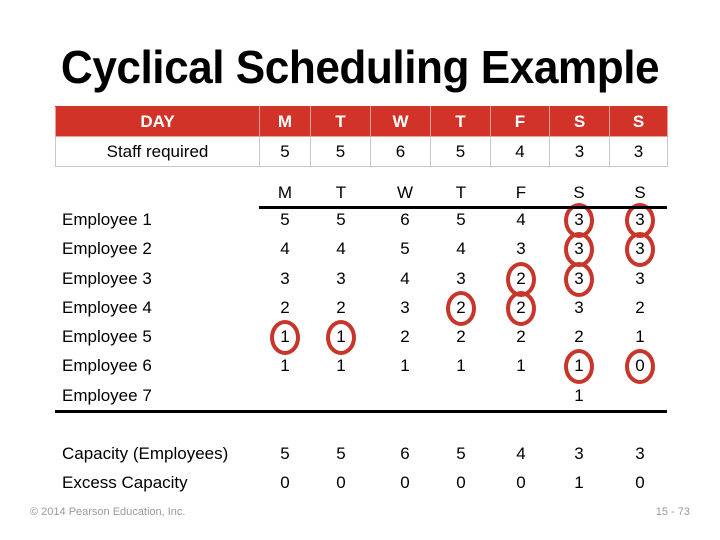 This screenshot has width=720, height=540. What do you see at coordinates (107, 395) in the screenshot?
I see `employee-label: Employee 7` at bounding box center [107, 395].